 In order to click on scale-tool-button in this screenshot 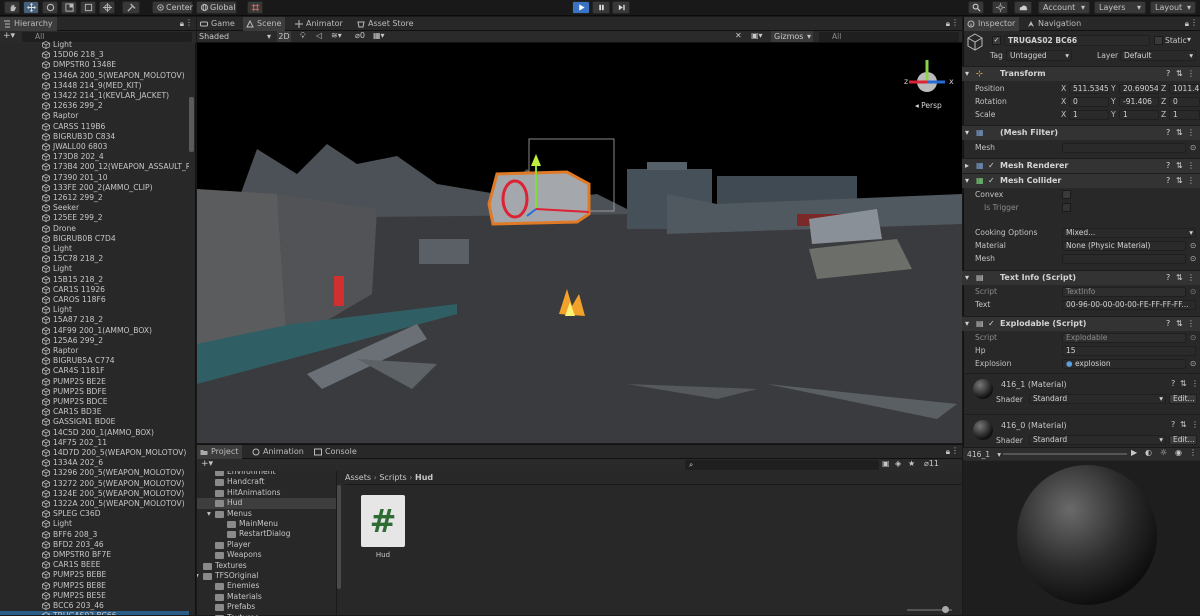, I will do `click(69, 7)`.